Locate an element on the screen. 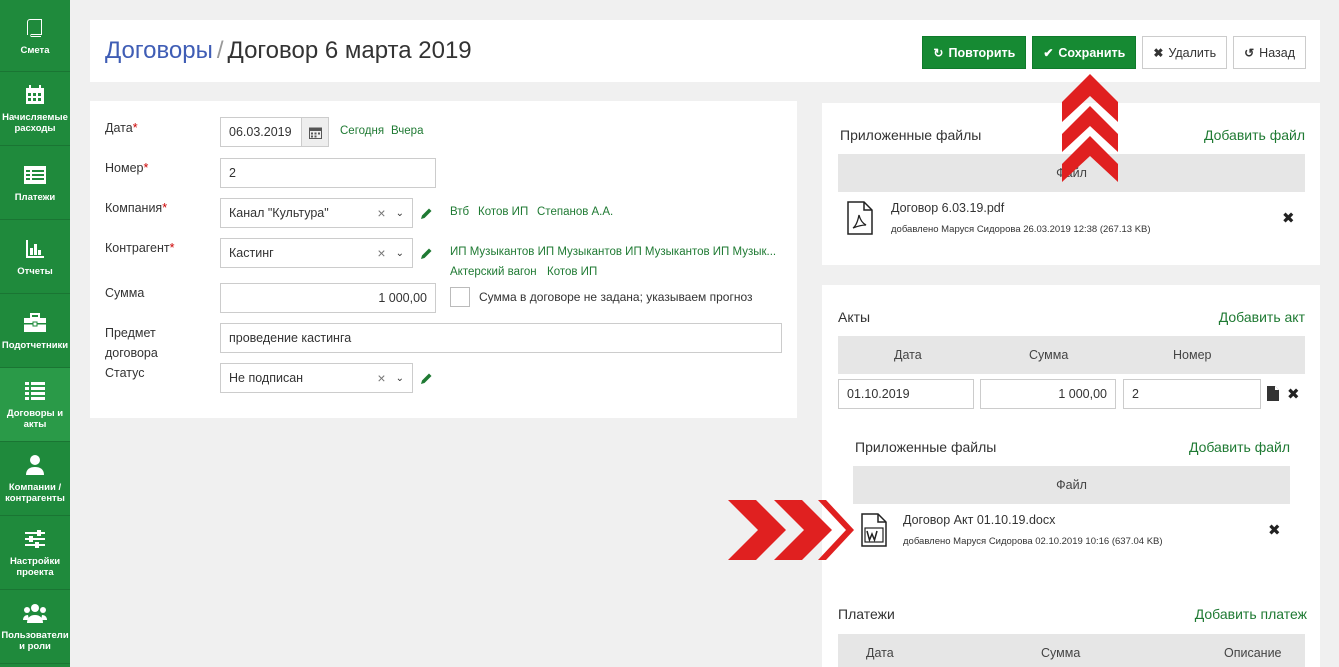 This screenshot has height=667, width=1339. page-title: Договоры / Договор 6 марта 2019 is located at coordinates (288, 51).